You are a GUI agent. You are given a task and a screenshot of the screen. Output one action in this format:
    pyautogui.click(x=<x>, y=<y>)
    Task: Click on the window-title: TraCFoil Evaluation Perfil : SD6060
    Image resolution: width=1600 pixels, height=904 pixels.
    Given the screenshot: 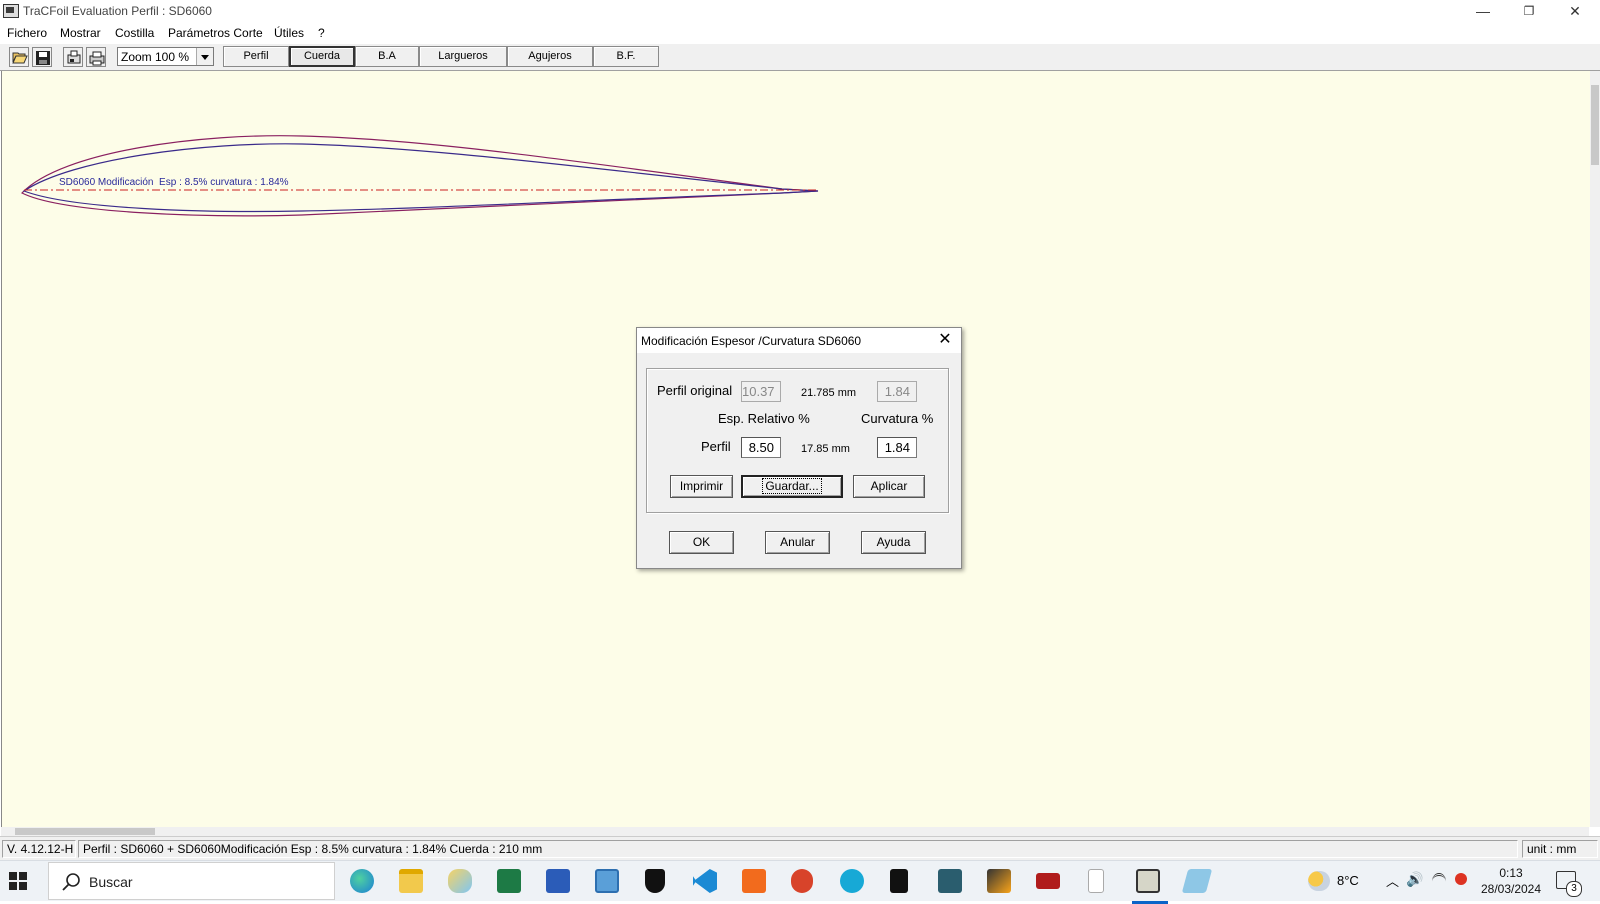 What is the action you would take?
    pyautogui.click(x=117, y=11)
    